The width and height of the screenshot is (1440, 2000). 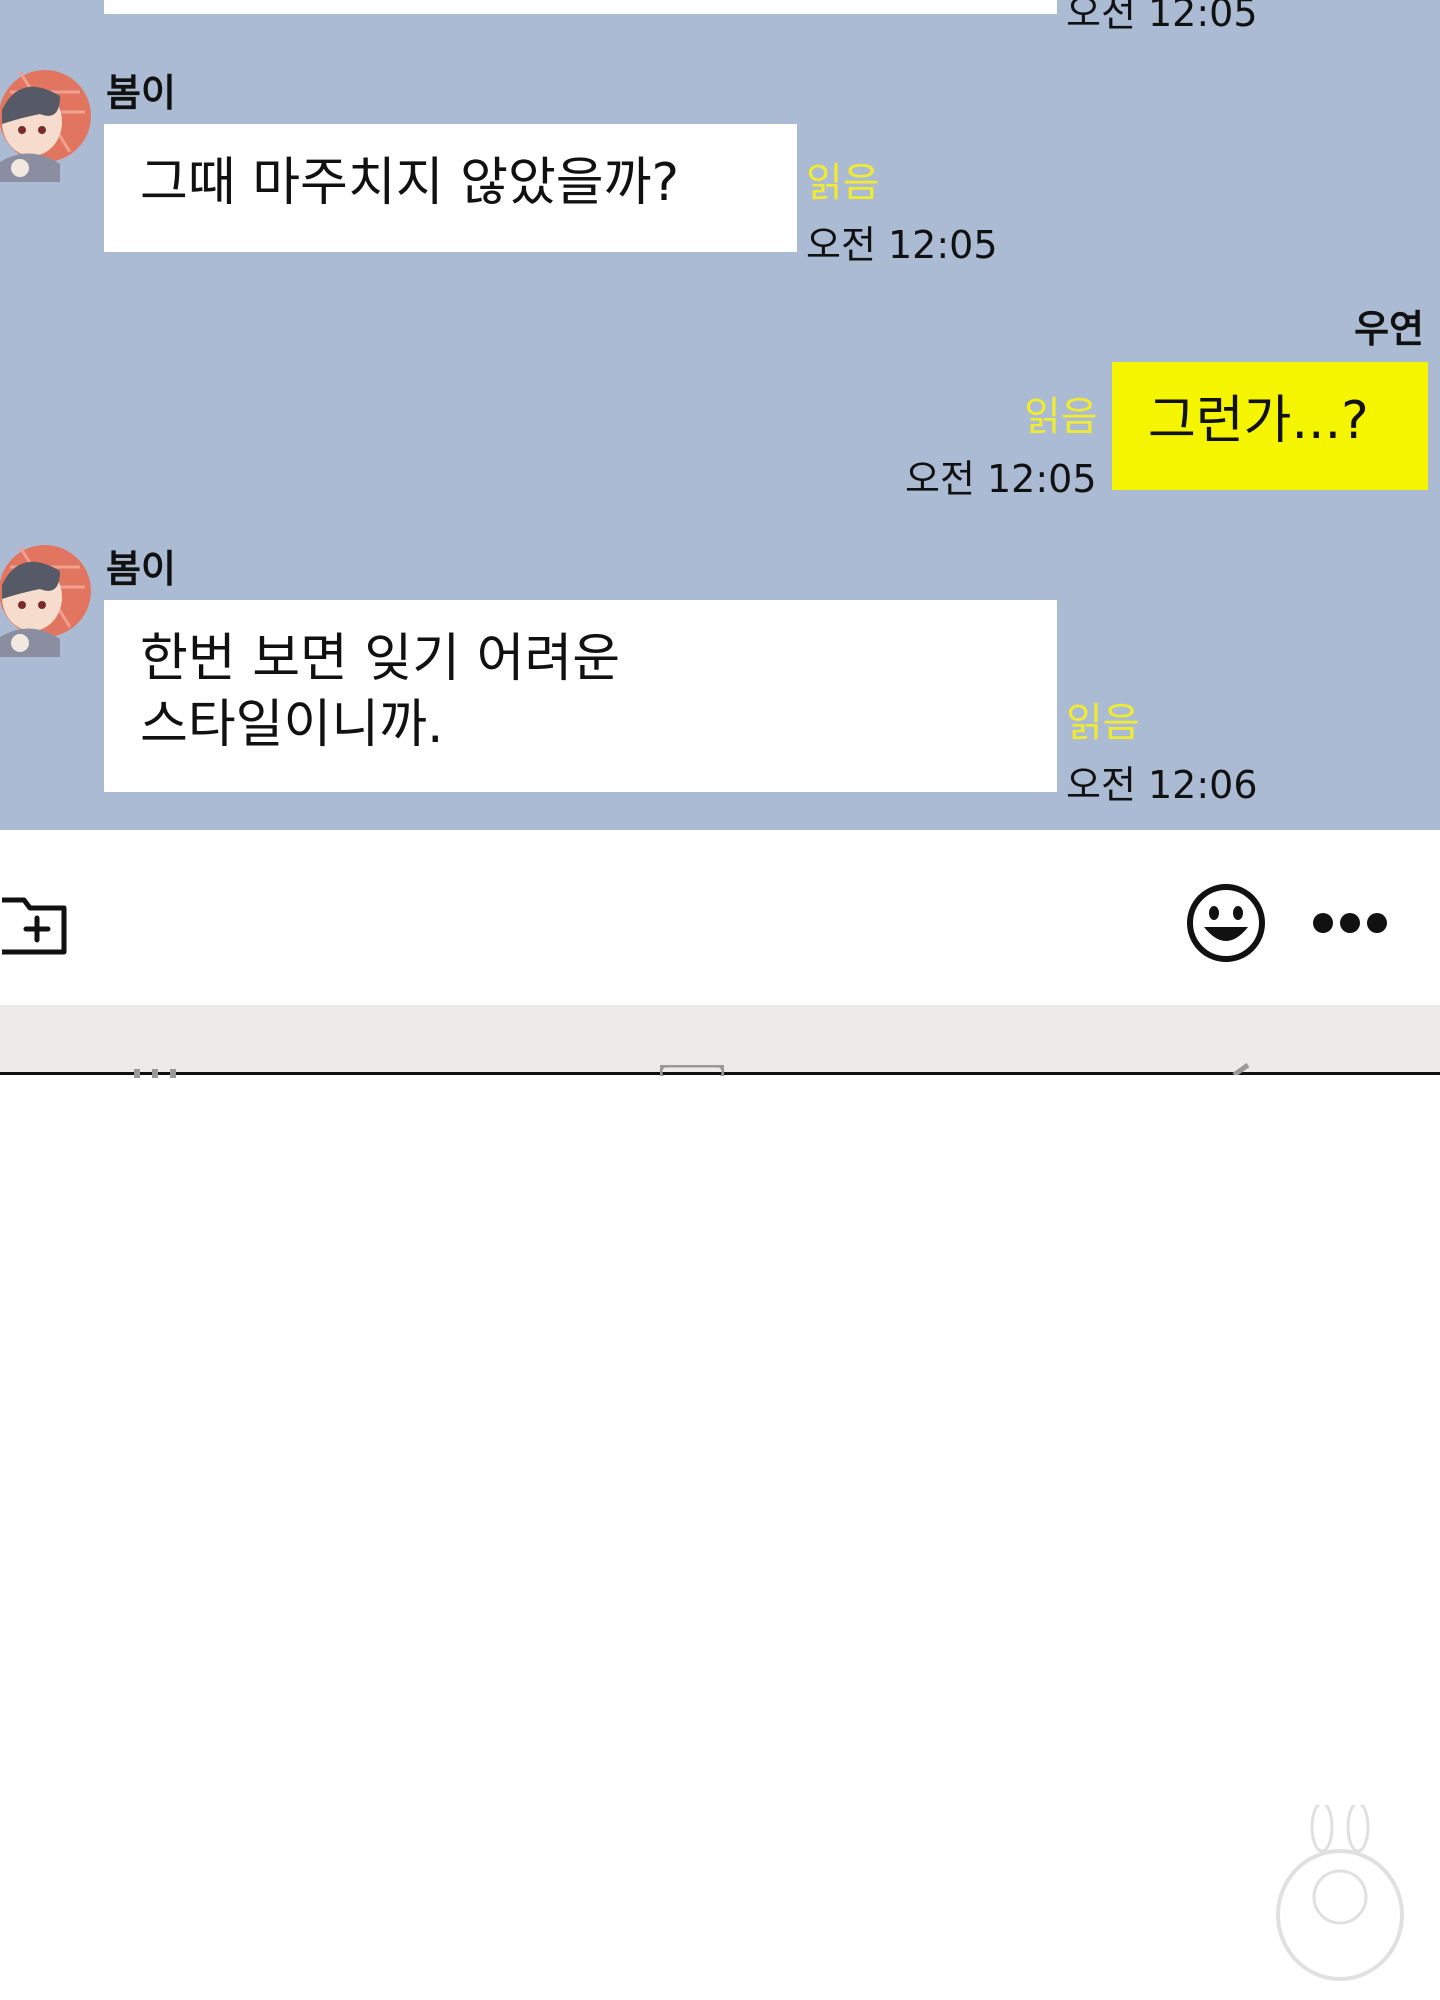 I want to click on sender-name: 우연, so click(x=1389, y=329).